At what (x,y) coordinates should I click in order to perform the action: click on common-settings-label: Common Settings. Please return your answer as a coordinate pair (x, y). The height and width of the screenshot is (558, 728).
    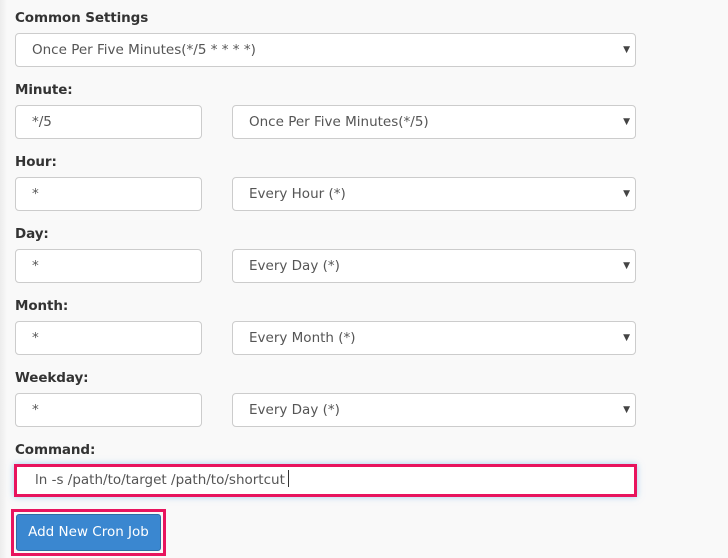
    Looking at the image, I should click on (82, 18).